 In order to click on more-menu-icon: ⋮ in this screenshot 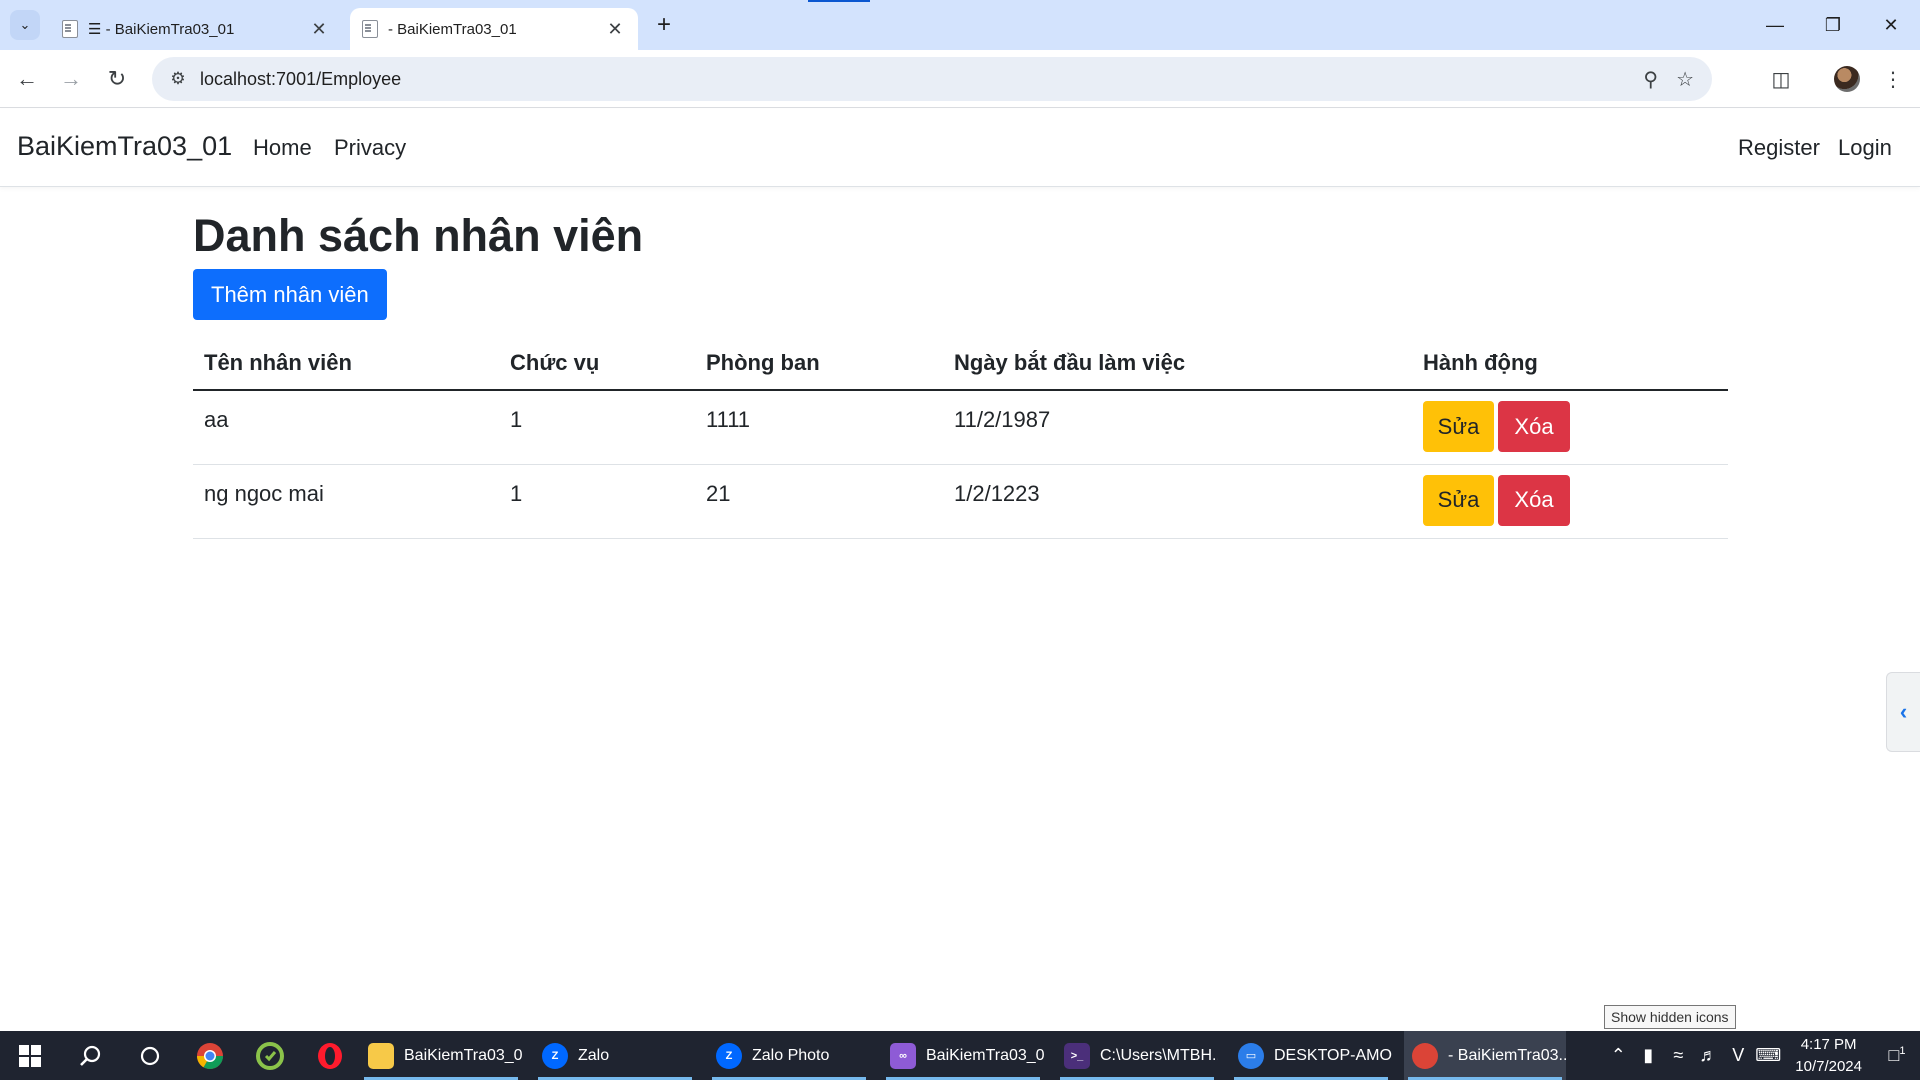, I will do `click(1893, 79)`.